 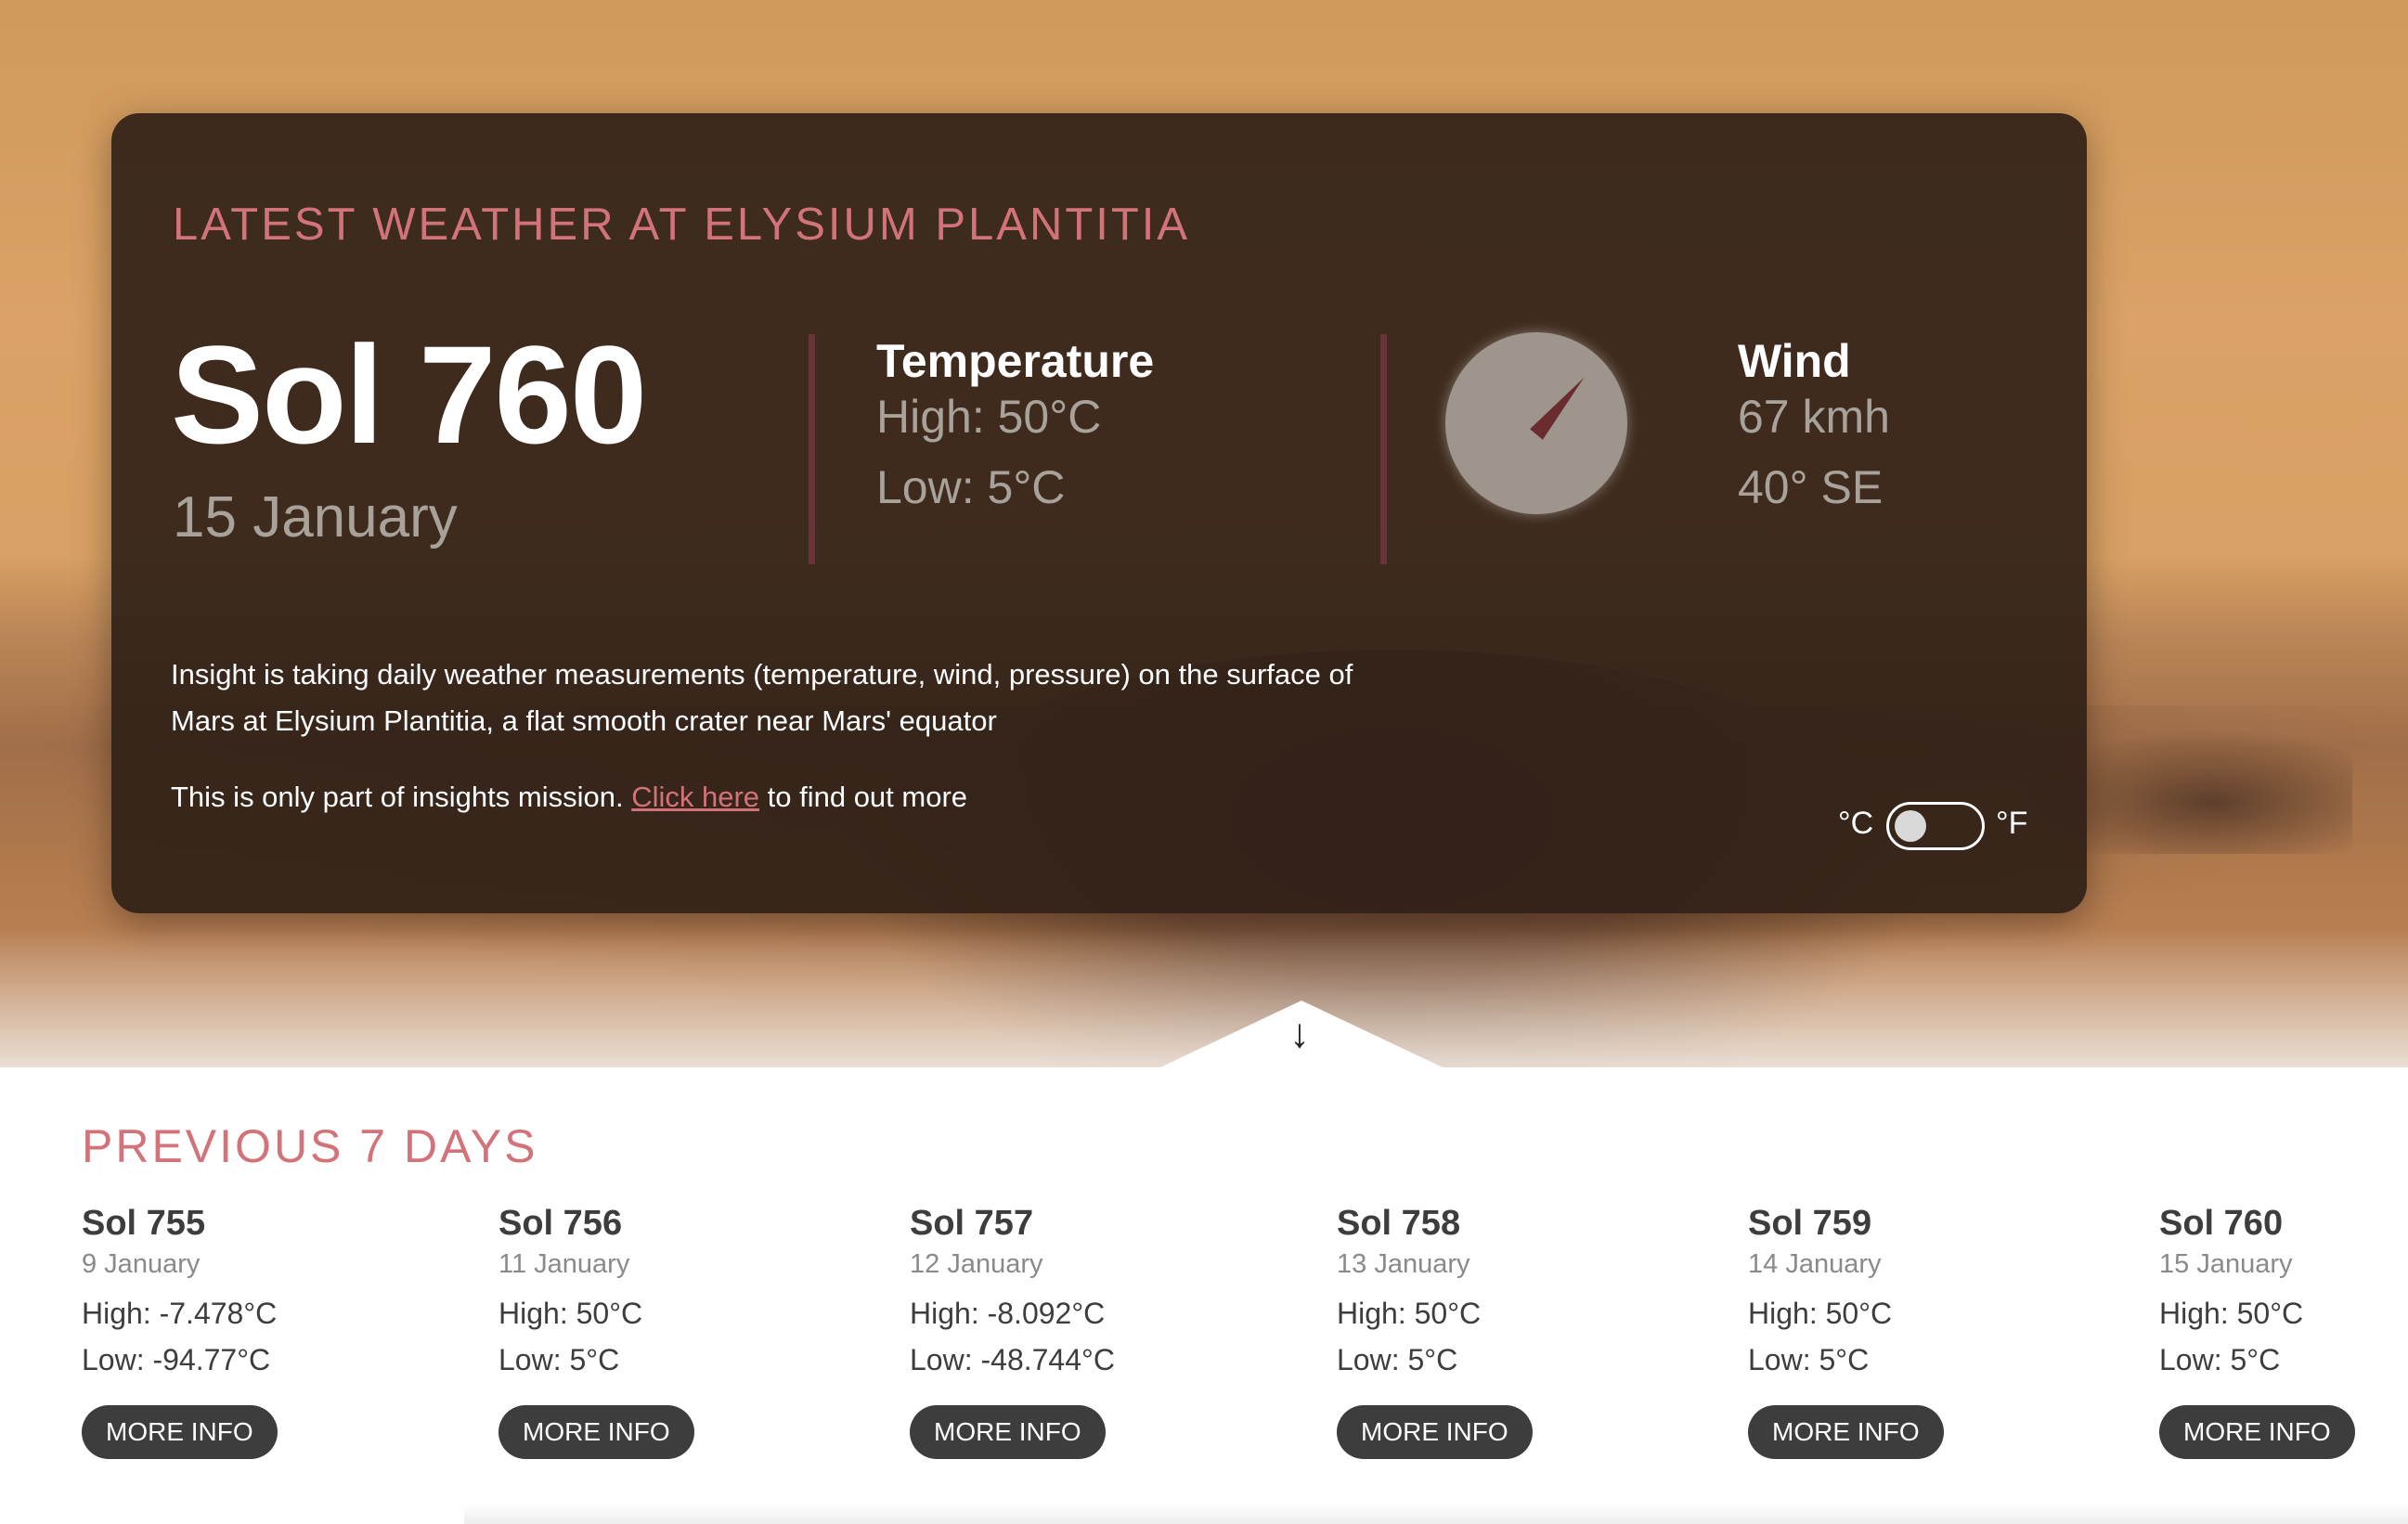 What do you see at coordinates (1436, 1514) in the screenshot?
I see `bottom-shadow` at bounding box center [1436, 1514].